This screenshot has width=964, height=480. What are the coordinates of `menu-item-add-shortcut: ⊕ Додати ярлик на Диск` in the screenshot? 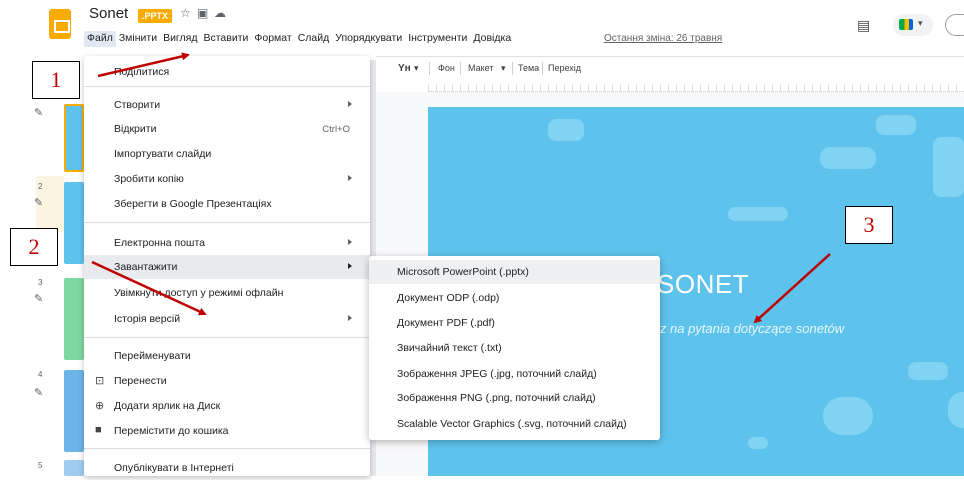 It's located at (227, 406).